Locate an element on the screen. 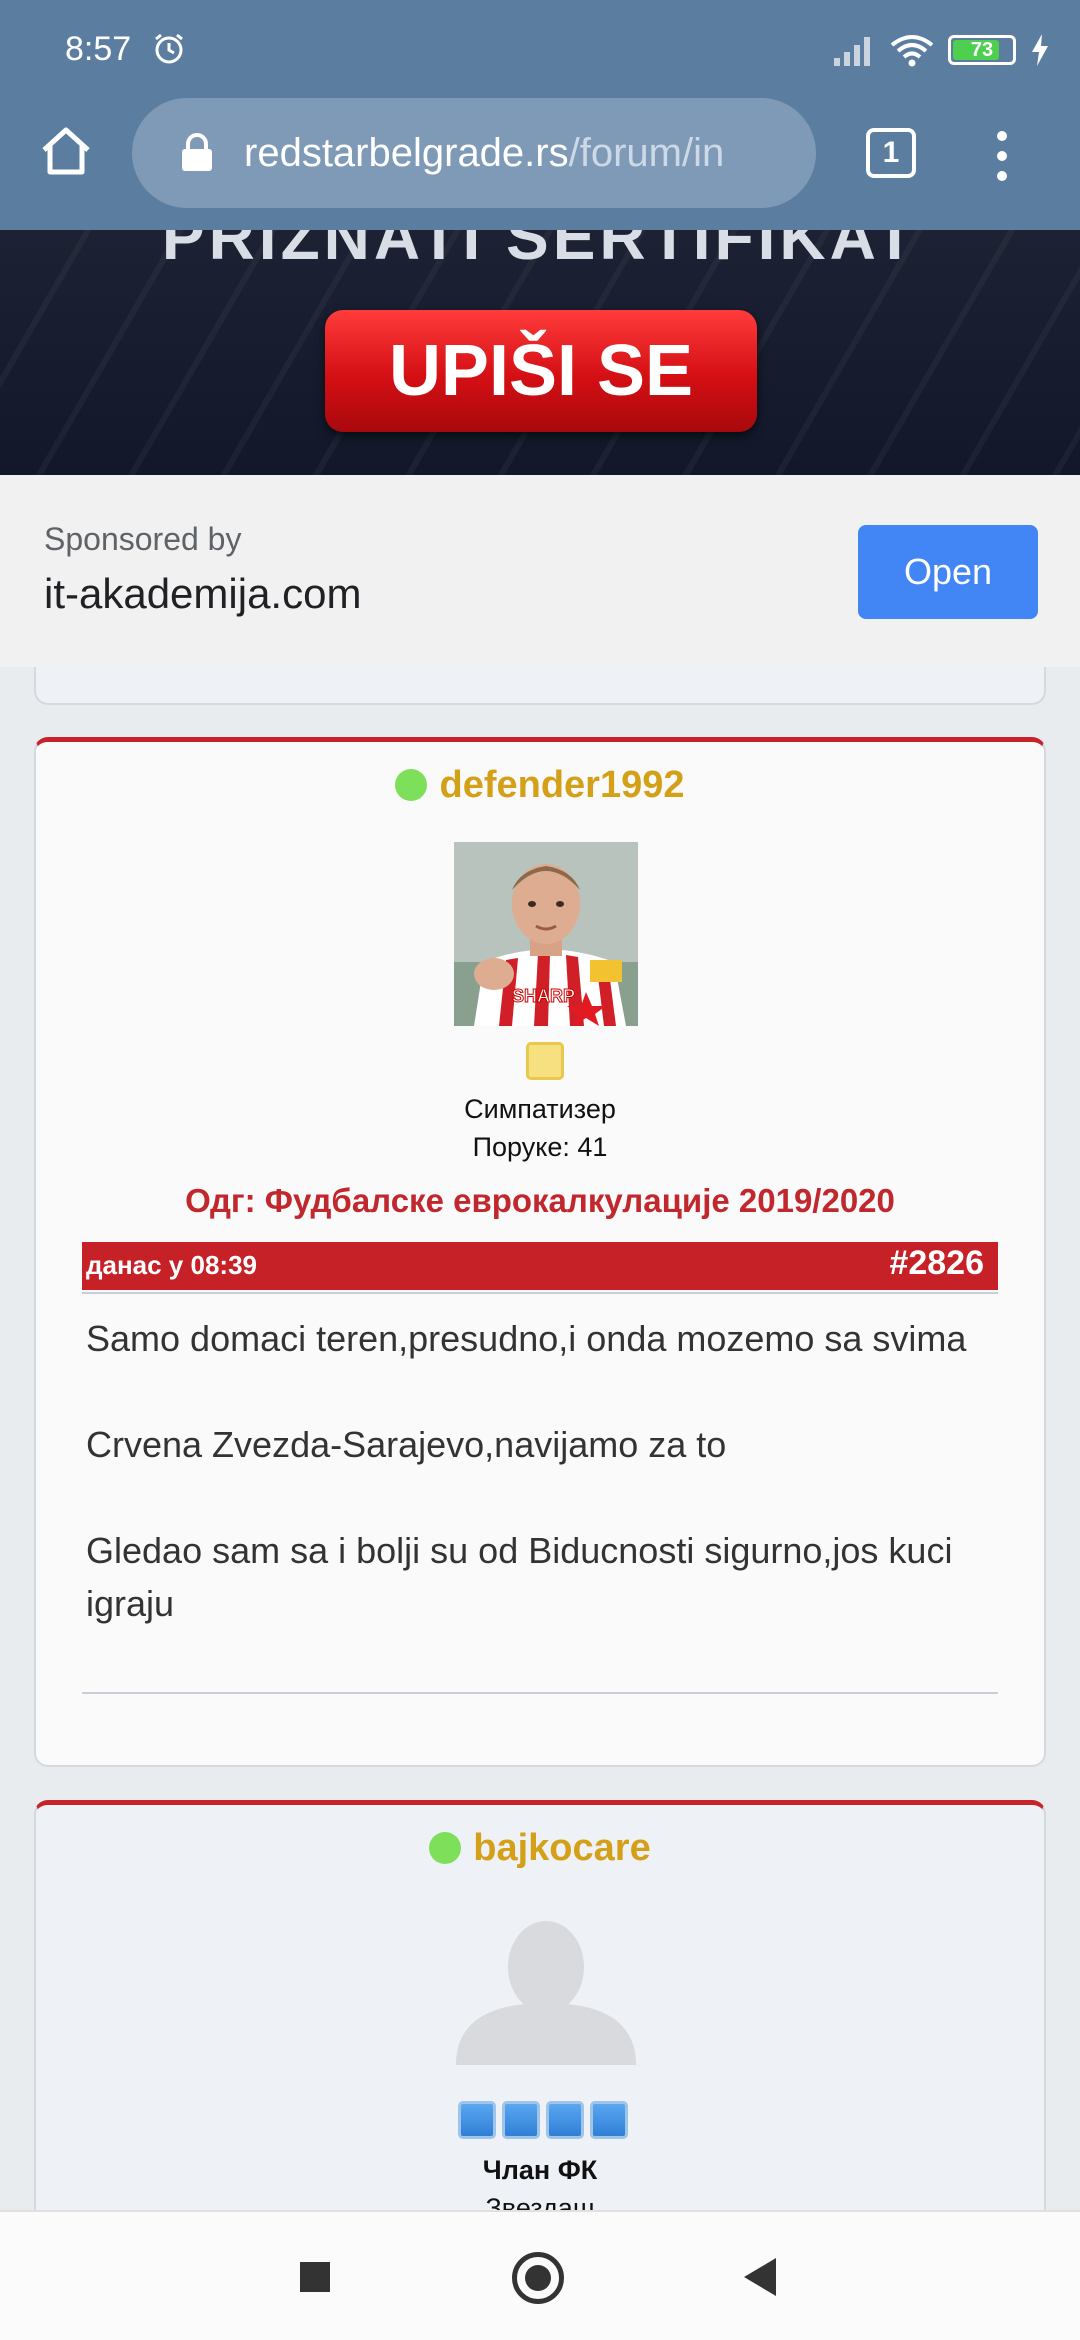  back-icon is located at coordinates (760, 2277).